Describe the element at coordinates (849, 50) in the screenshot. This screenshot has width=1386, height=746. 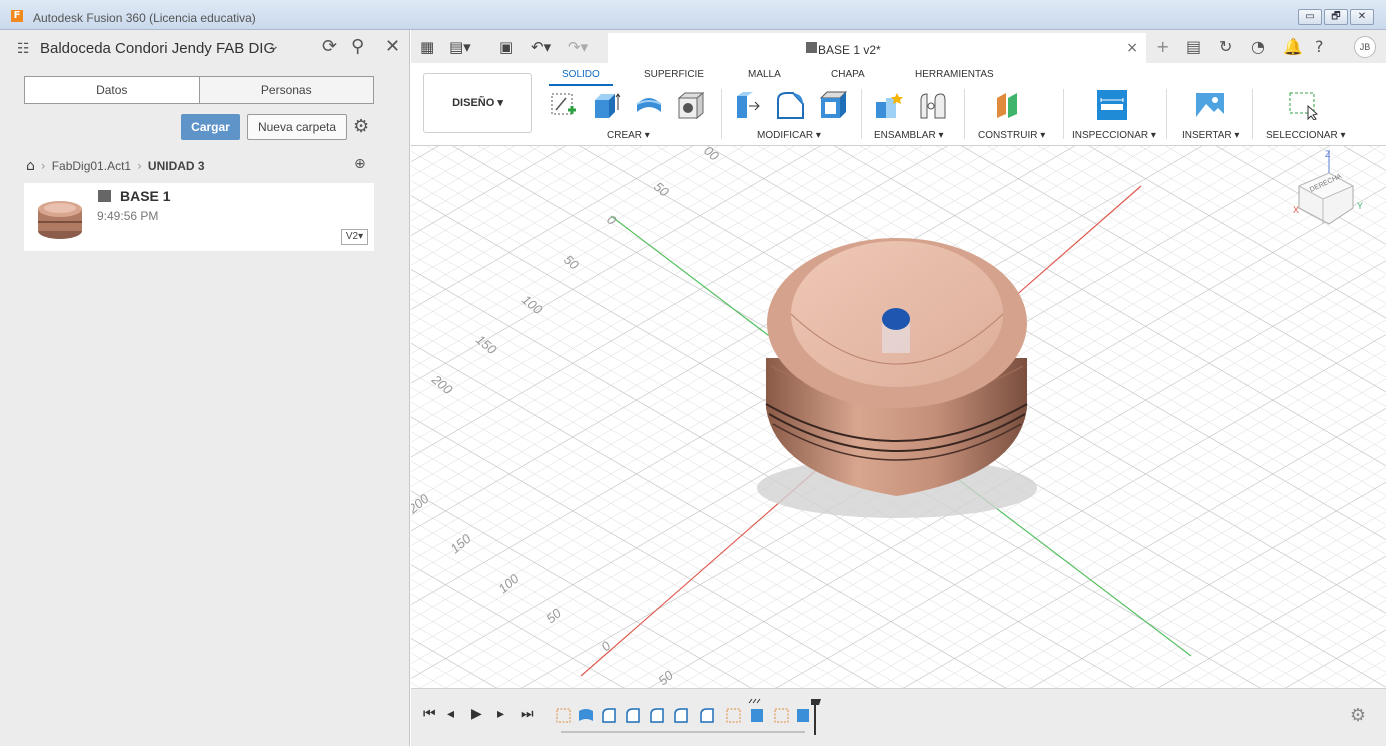
I see `document-title: BASE 1 v2*` at that location.